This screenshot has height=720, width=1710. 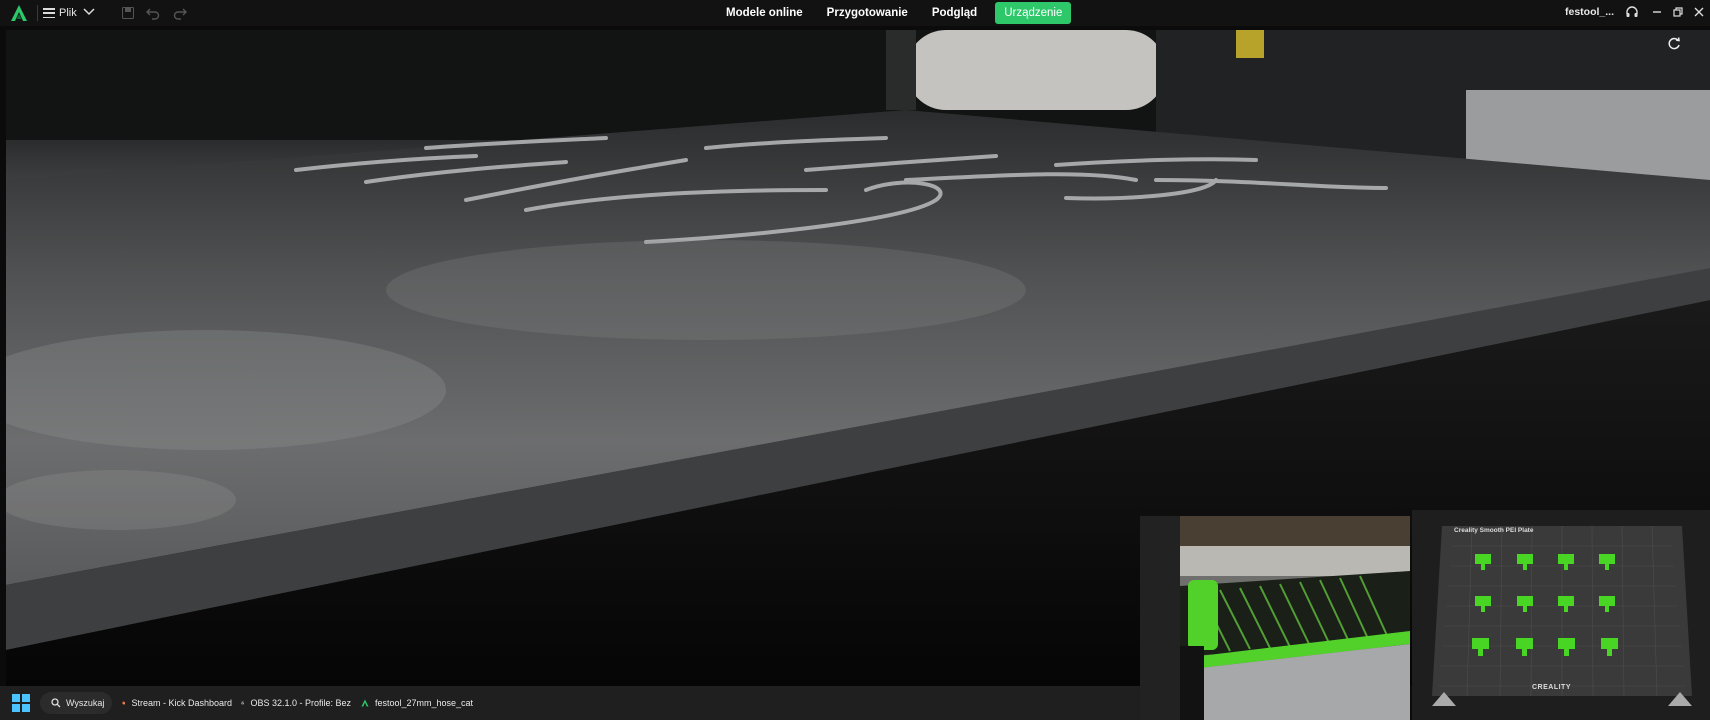 I want to click on redo-icon, so click(x=180, y=13).